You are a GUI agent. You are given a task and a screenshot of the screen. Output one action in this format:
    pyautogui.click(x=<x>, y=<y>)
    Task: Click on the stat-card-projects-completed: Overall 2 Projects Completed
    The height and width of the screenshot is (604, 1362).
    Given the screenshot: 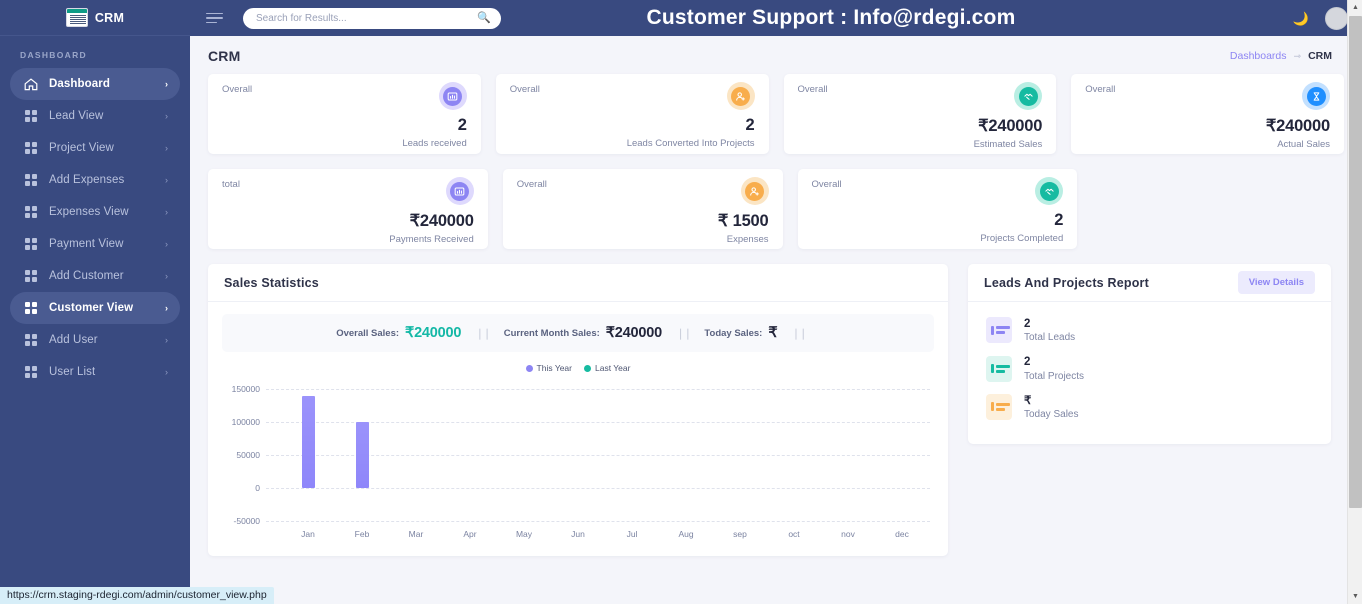 What is the action you would take?
    pyautogui.click(x=937, y=209)
    